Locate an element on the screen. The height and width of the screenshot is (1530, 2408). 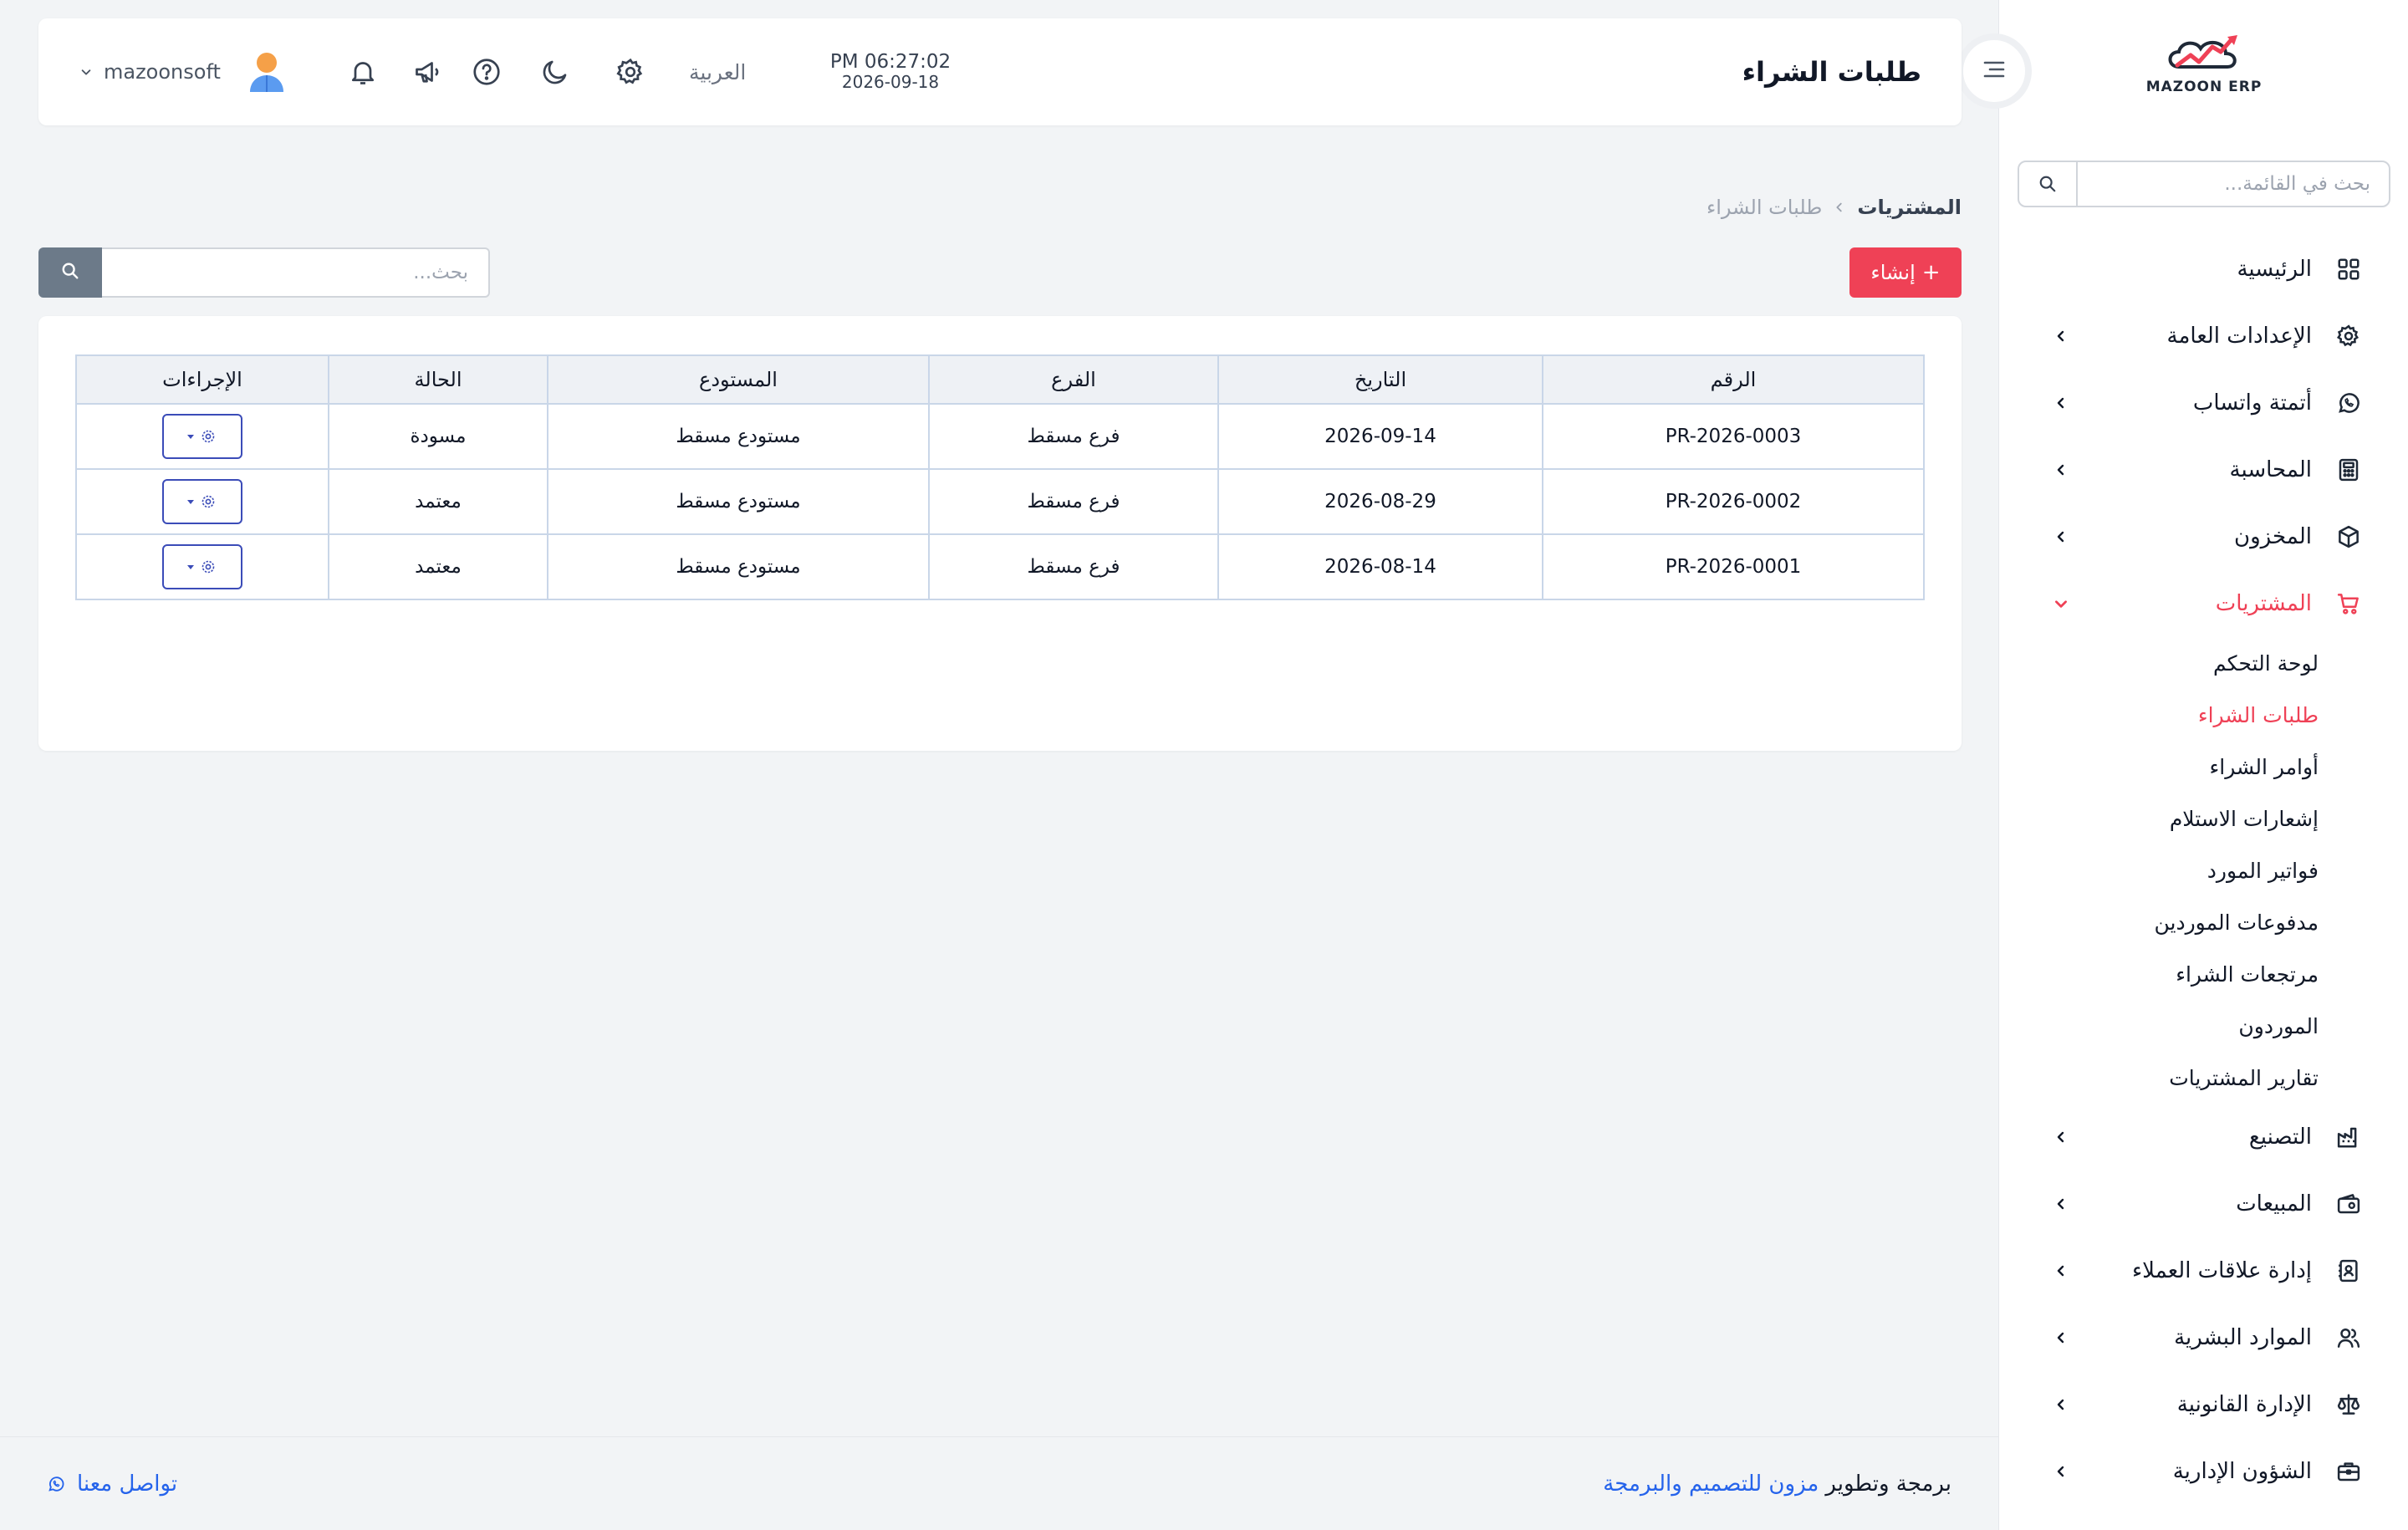
contact-label: تواصل معنا is located at coordinates (127, 1484).